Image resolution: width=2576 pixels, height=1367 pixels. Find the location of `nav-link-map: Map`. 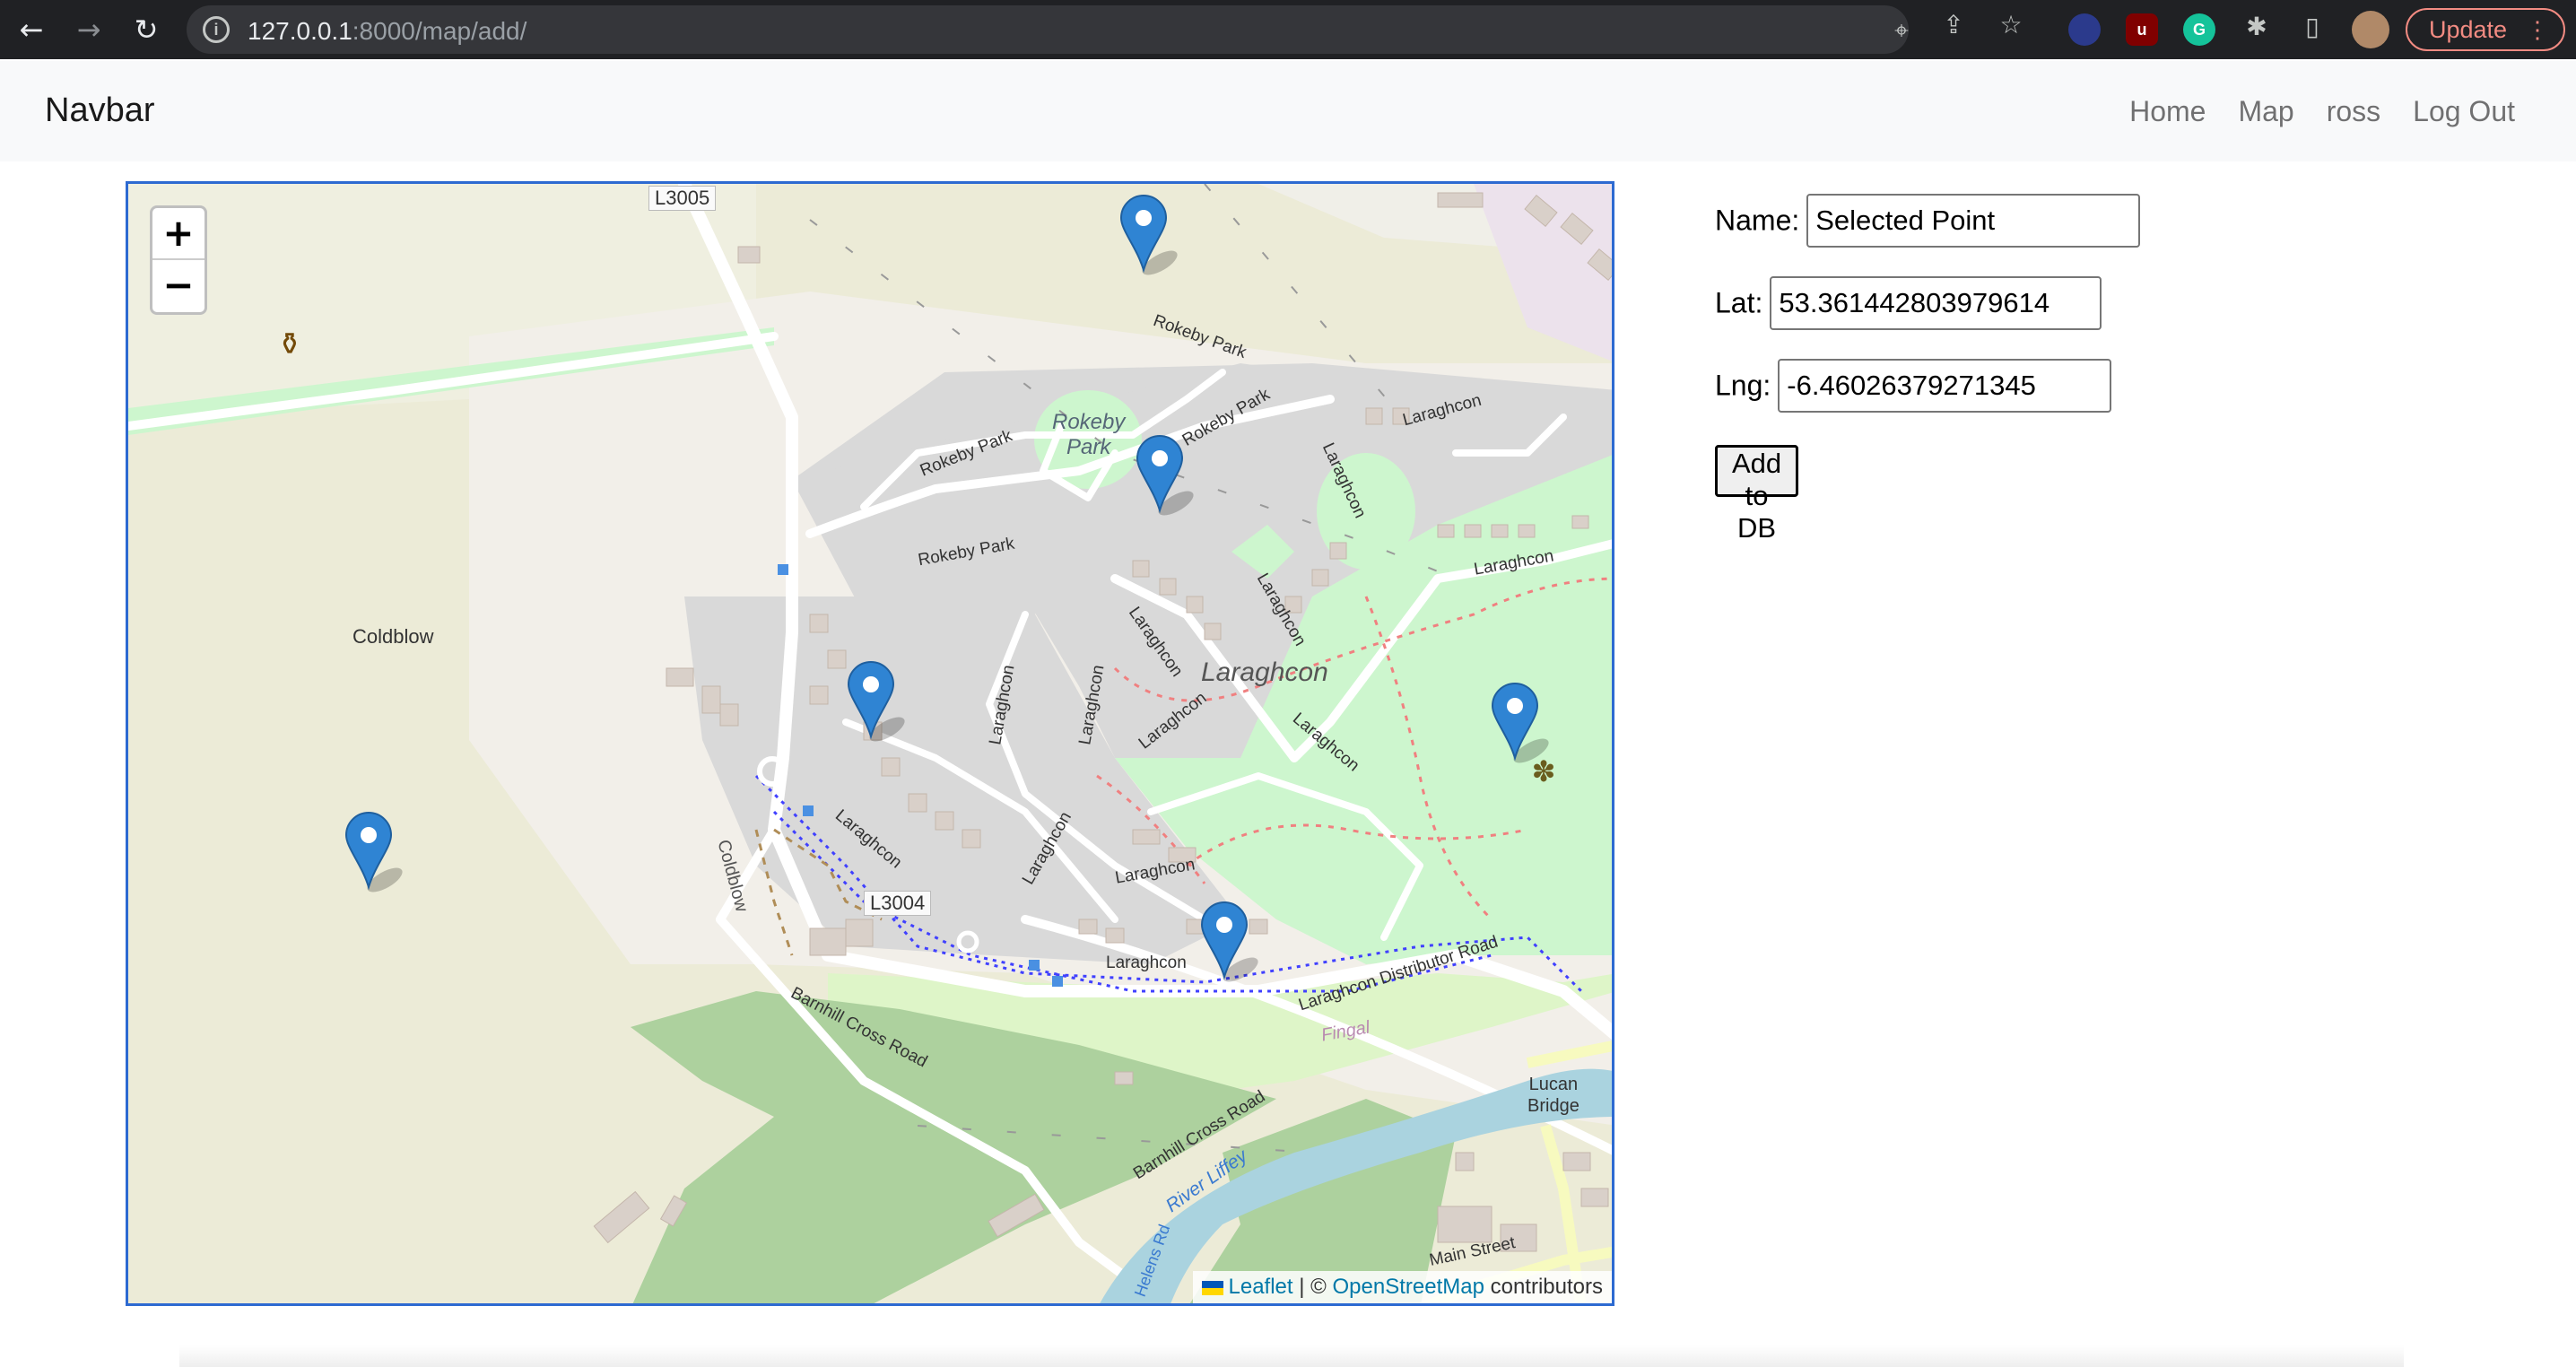

nav-link-map: Map is located at coordinates (2265, 112).